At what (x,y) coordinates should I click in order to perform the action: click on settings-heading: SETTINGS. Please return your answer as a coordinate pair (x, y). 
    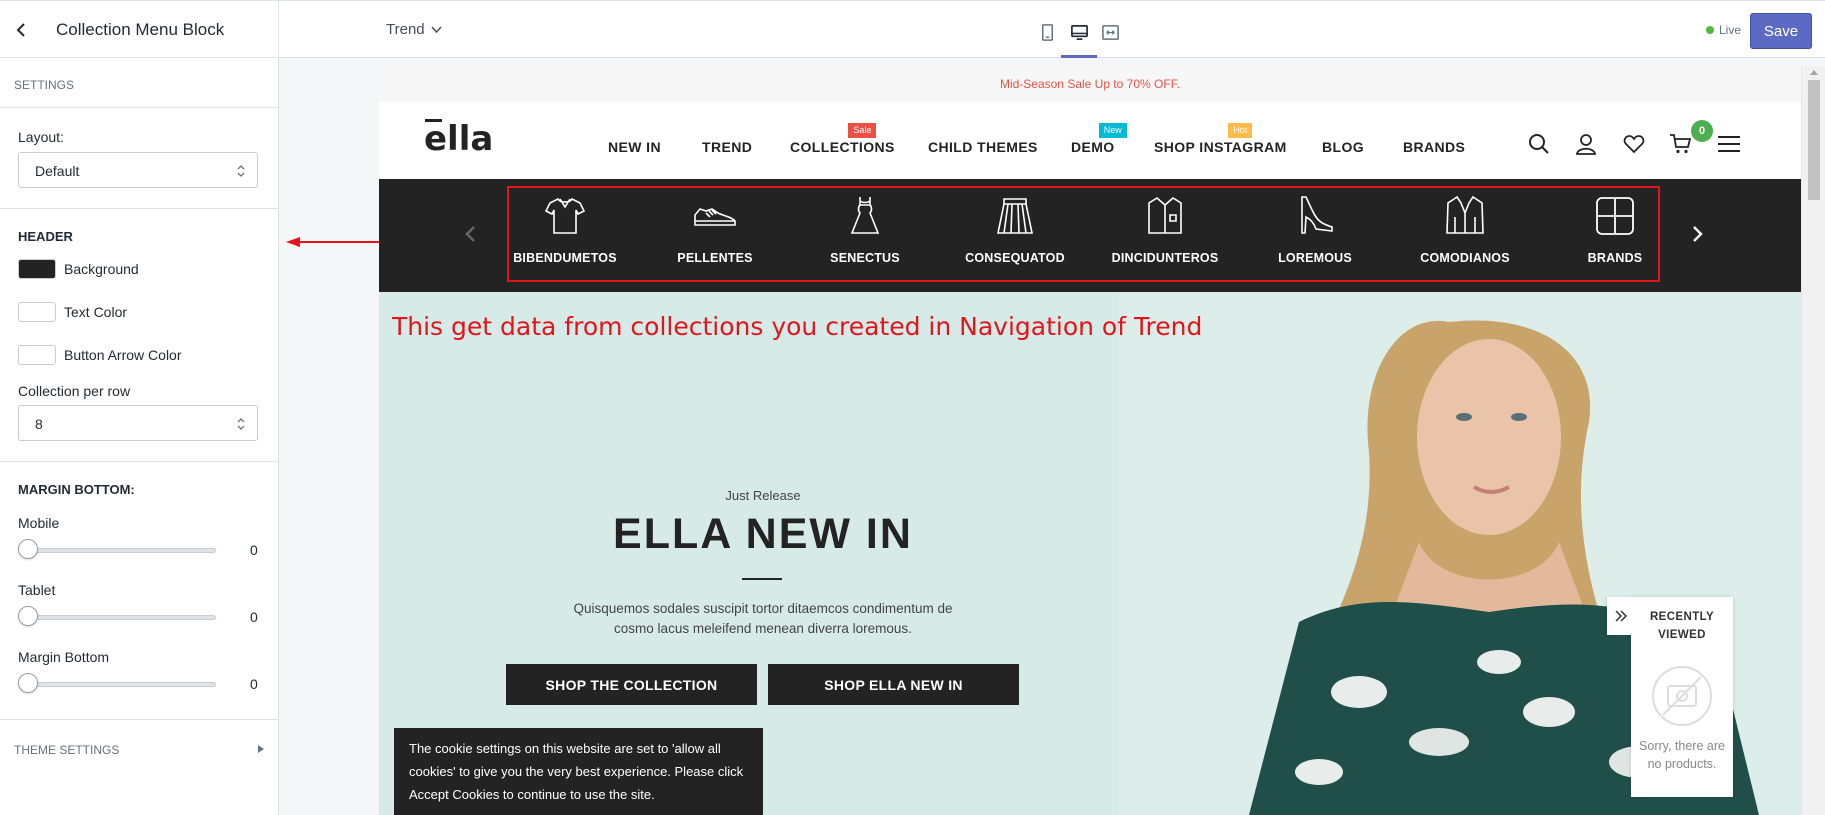
    Looking at the image, I should click on (44, 85).